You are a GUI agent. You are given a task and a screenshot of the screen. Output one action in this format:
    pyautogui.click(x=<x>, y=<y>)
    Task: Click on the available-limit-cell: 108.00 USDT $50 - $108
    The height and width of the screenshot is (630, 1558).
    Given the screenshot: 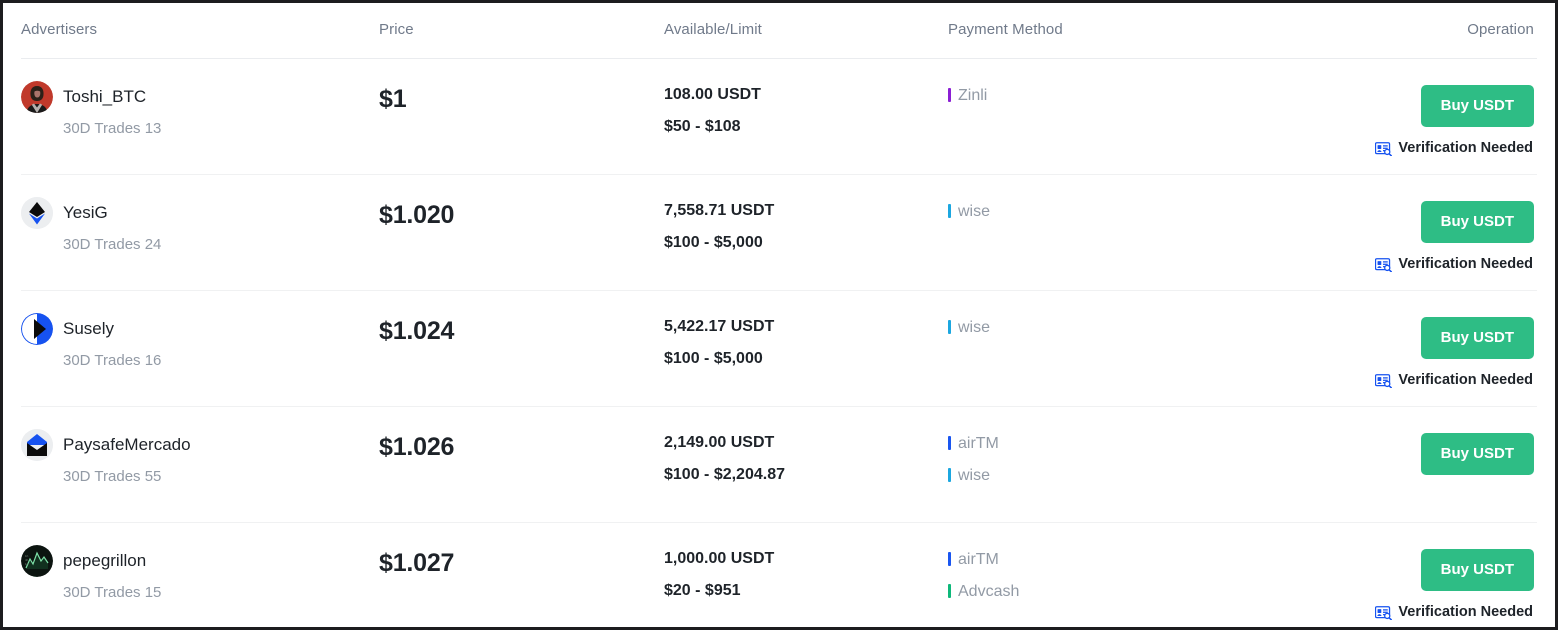 What is the action you would take?
    pyautogui.click(x=806, y=110)
    